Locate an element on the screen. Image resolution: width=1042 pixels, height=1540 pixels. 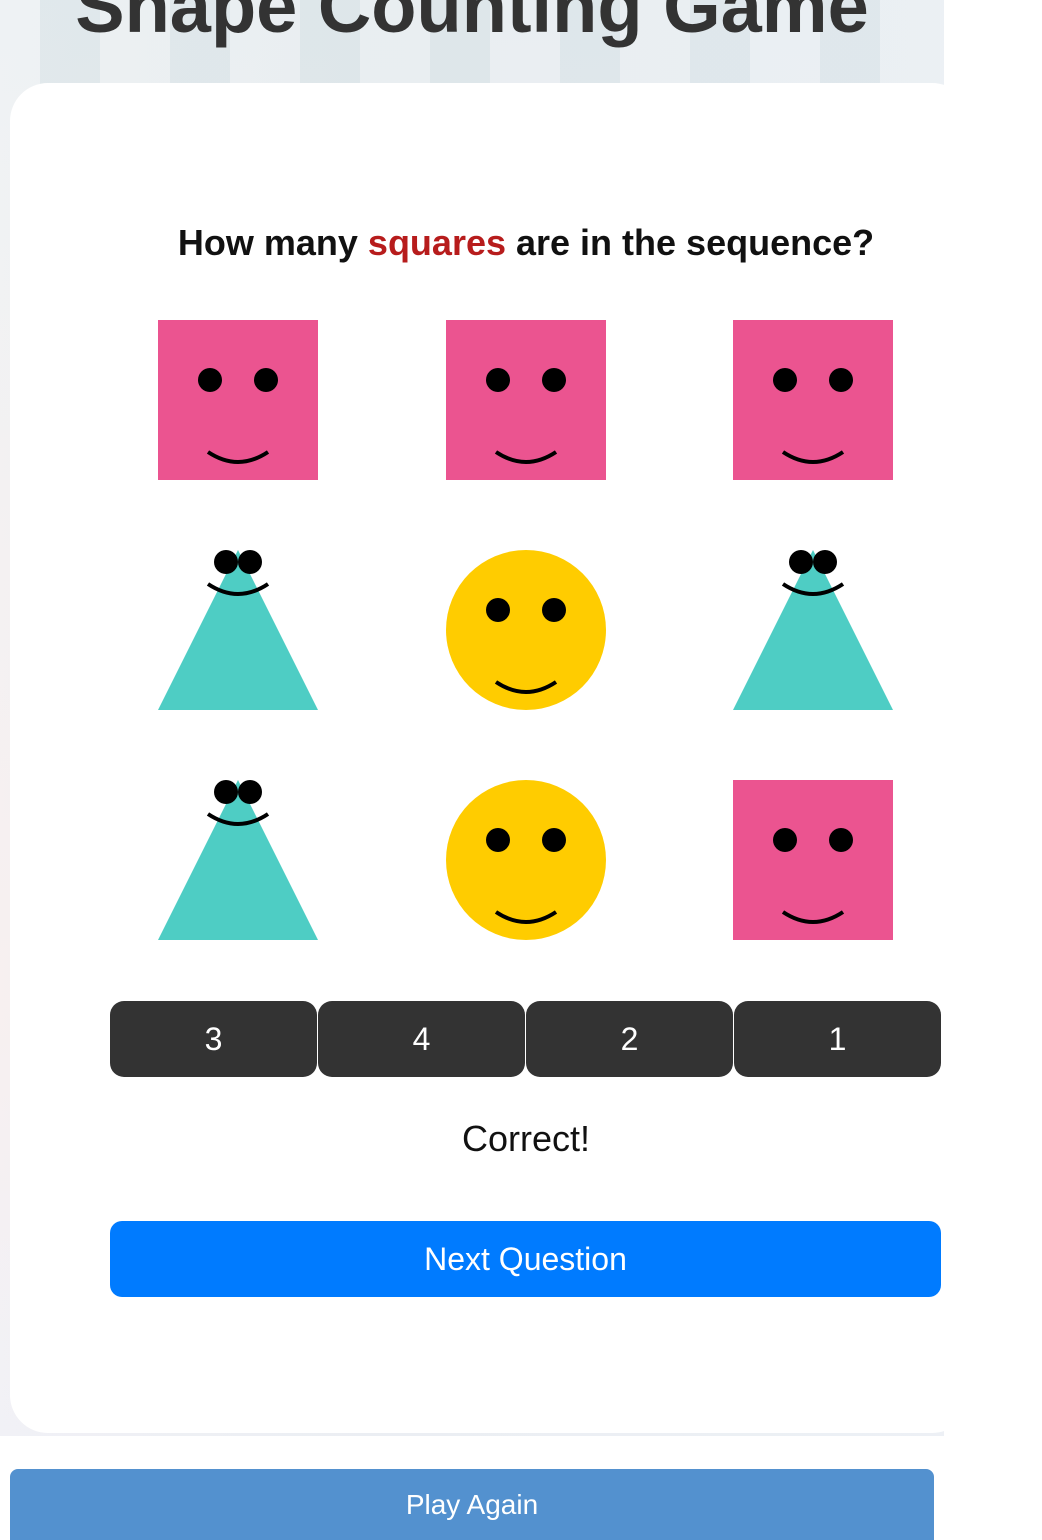
answer-button-2: 2 is located at coordinates (629, 1039).